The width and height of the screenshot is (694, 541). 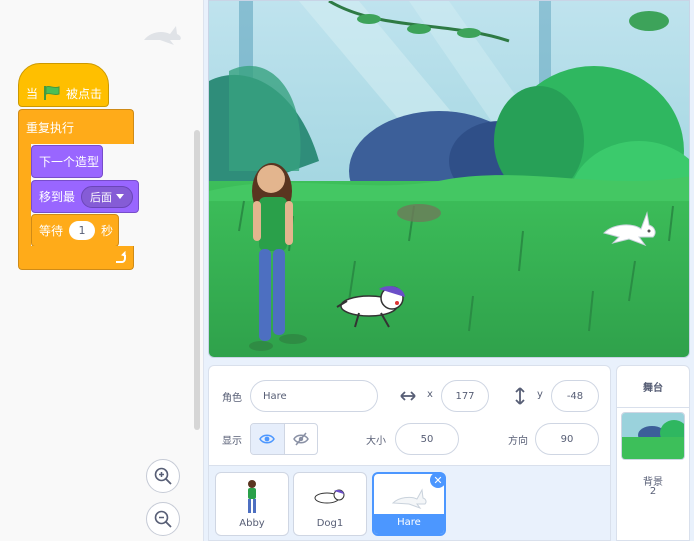 I want to click on sprite-label: 角色, so click(x=232, y=398).